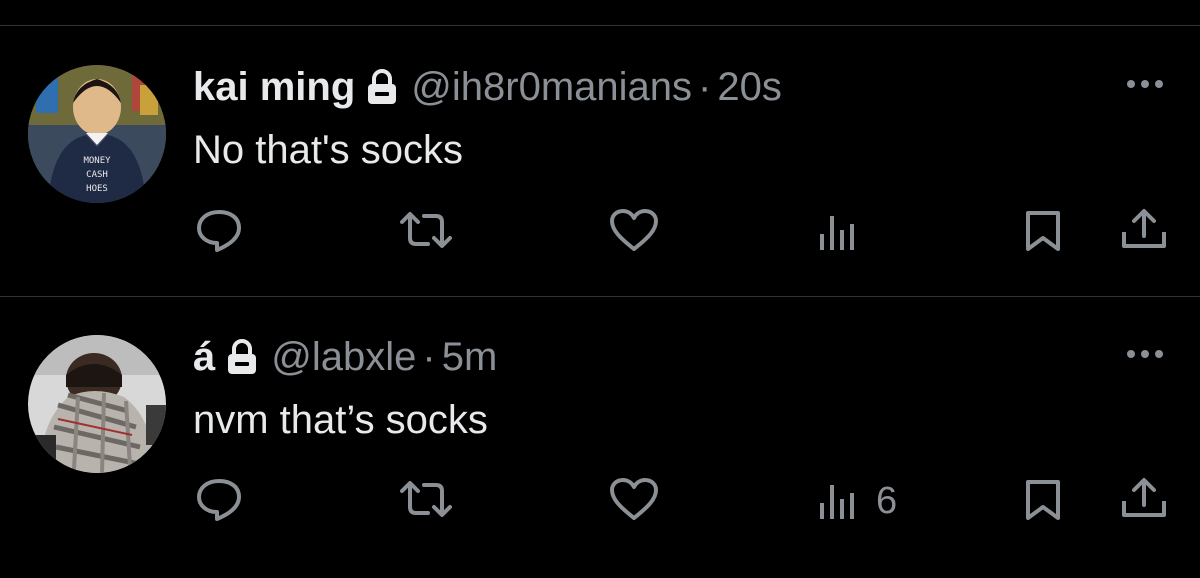 The height and width of the screenshot is (578, 1200). I want to click on tweet-text: No that's socks, so click(328, 150).